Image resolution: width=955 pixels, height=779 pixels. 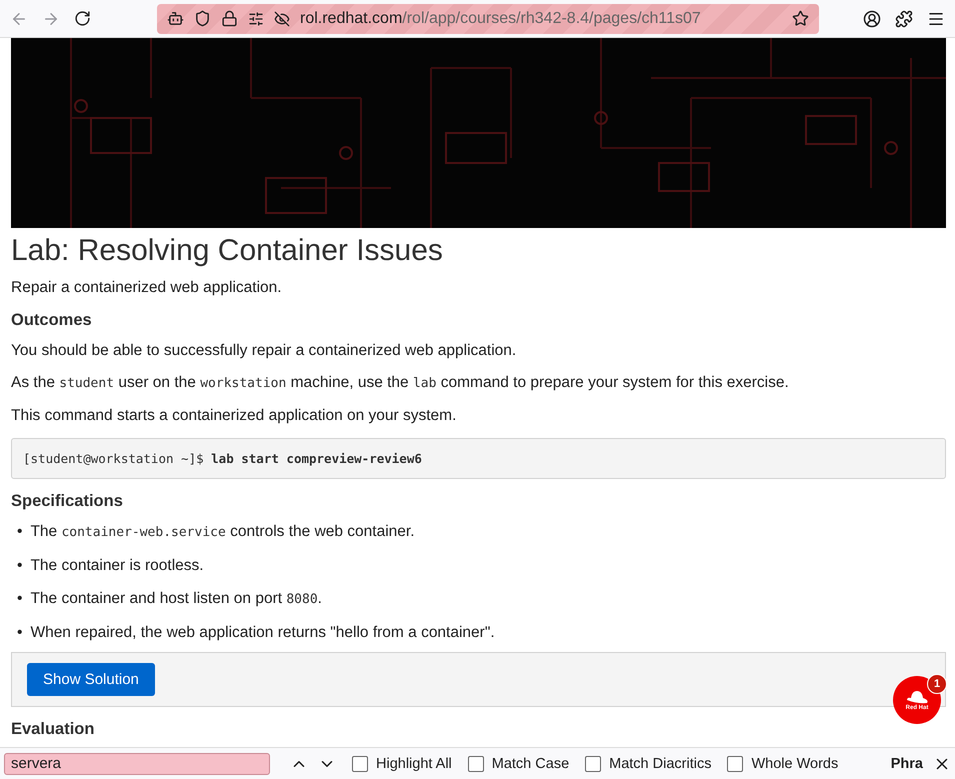 I want to click on address-bar: rol.redhat.com/rol/app/courses/rh342-8.4/pages/ch11s07, so click(x=488, y=19).